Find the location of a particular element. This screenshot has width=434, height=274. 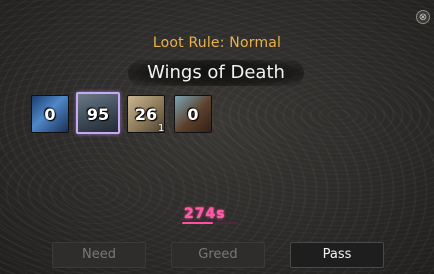

item-name: Wings of Death is located at coordinates (216, 73).